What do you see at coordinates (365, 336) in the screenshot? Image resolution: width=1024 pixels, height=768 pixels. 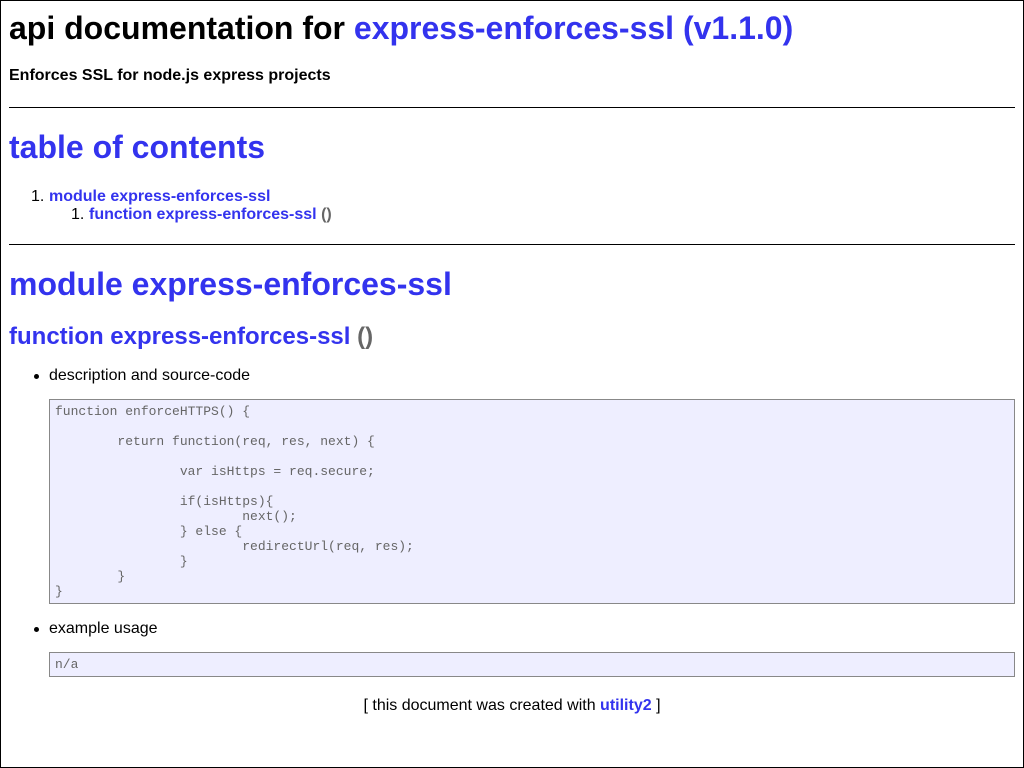 I see `function-heading-paren: ()` at bounding box center [365, 336].